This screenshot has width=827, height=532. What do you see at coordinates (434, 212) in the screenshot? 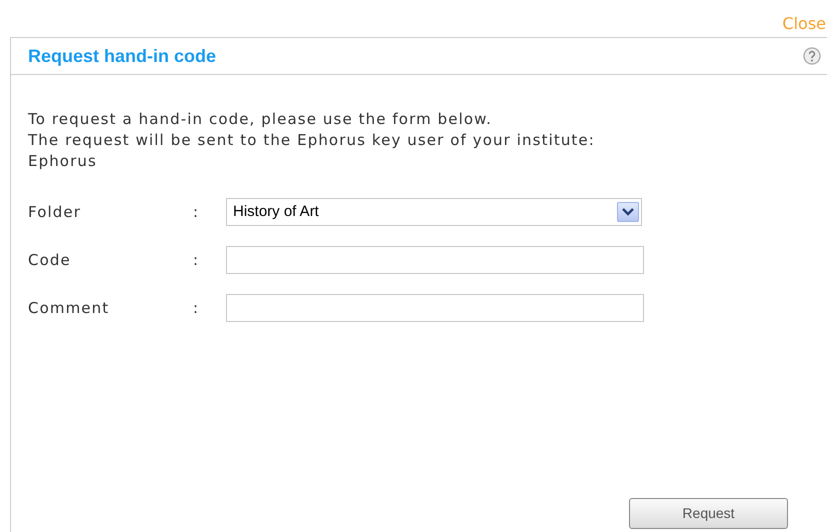
I see `folder-dropdown: History of Art` at bounding box center [434, 212].